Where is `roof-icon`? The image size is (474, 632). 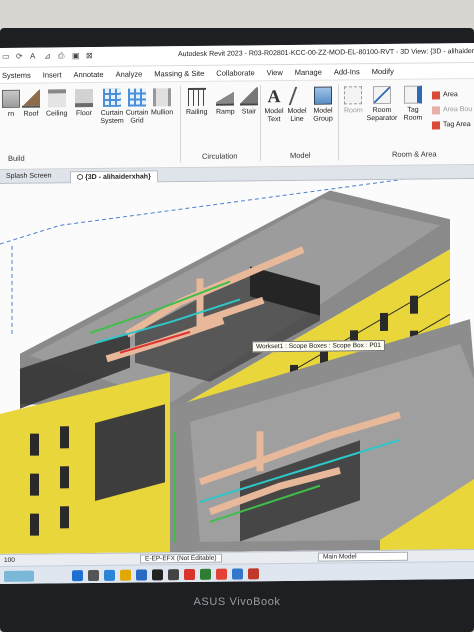
roof-icon is located at coordinates (31, 98).